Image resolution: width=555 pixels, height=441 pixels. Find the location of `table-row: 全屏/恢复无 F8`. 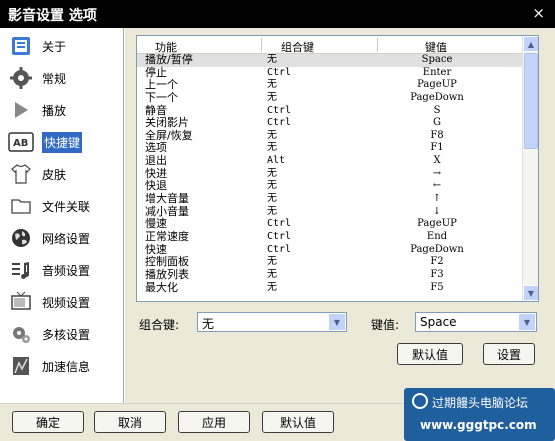

table-row: 全屏/恢复无 F8 is located at coordinates (330, 136).